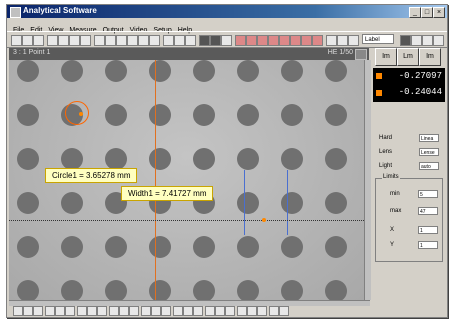  Describe the element at coordinates (386, 57) in the screenshot. I see `panel-tab-1: Im` at that location.